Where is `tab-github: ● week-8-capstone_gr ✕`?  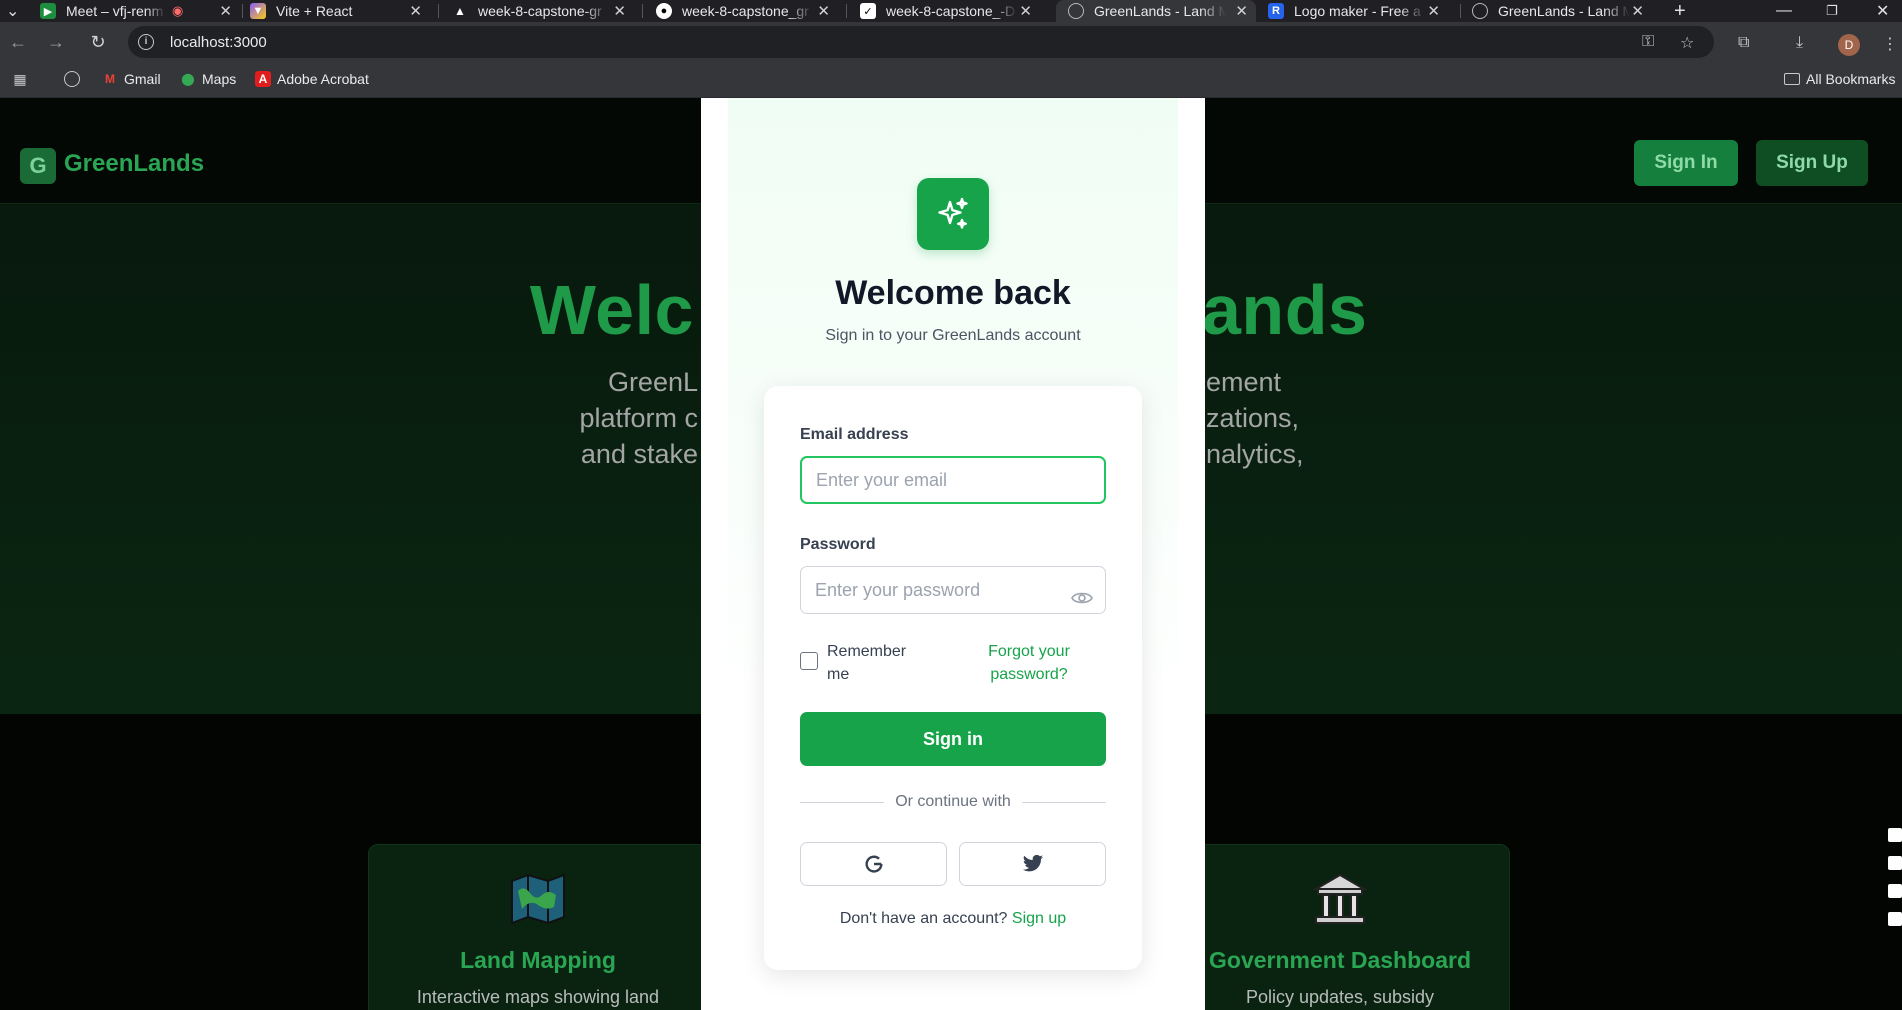 tab-github: ● week-8-capstone_gr ✕ is located at coordinates (747, 11).